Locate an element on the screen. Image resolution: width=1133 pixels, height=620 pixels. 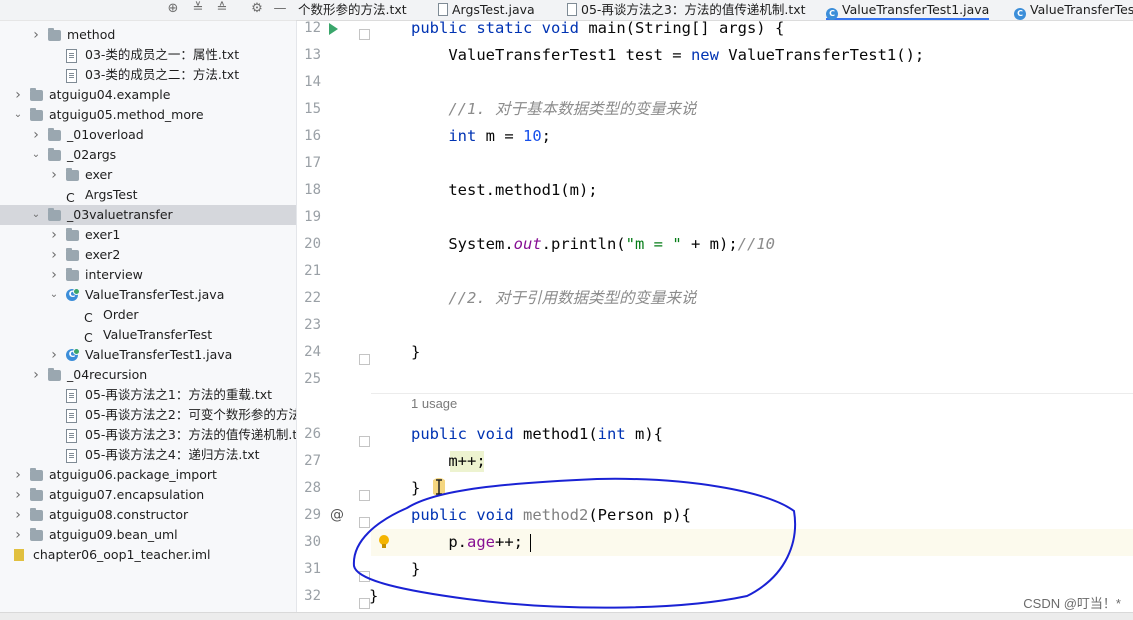
tree-item: › atguigu09.bean_uml is located at coordinates (148, 535).